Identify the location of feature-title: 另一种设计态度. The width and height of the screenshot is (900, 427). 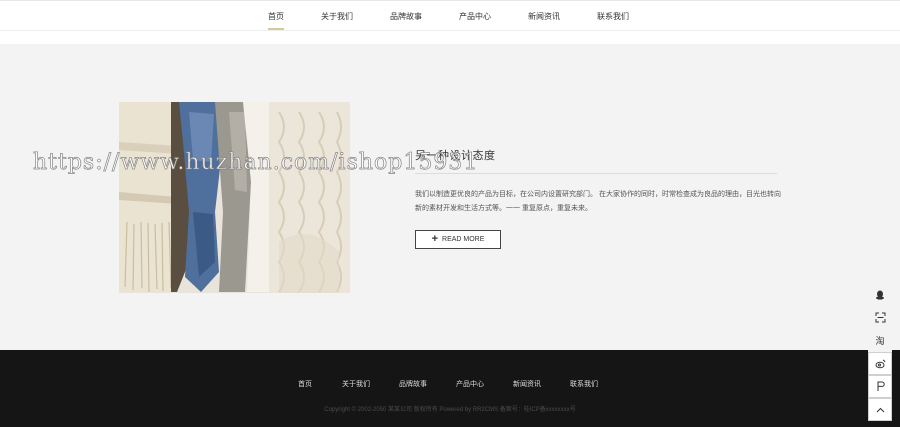
(455, 156).